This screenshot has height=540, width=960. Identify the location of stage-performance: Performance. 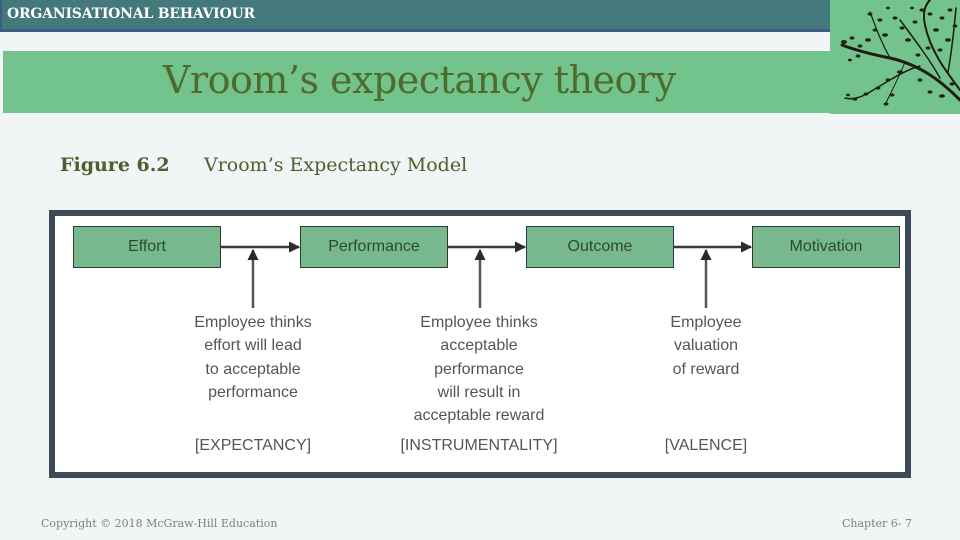
(374, 247).